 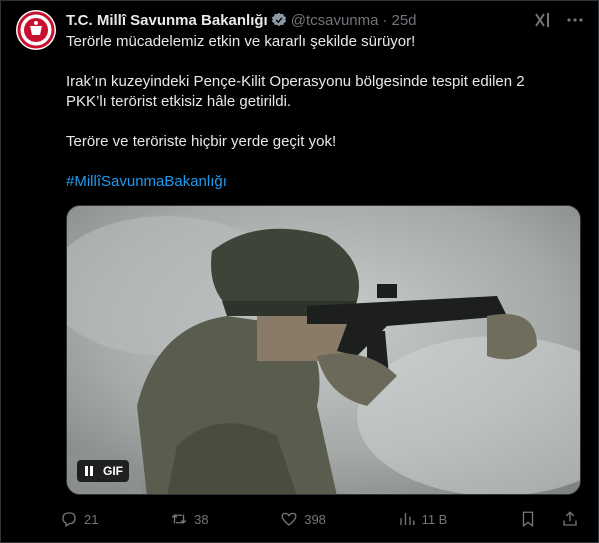 I want to click on reply-icon, so click(x=69, y=519).